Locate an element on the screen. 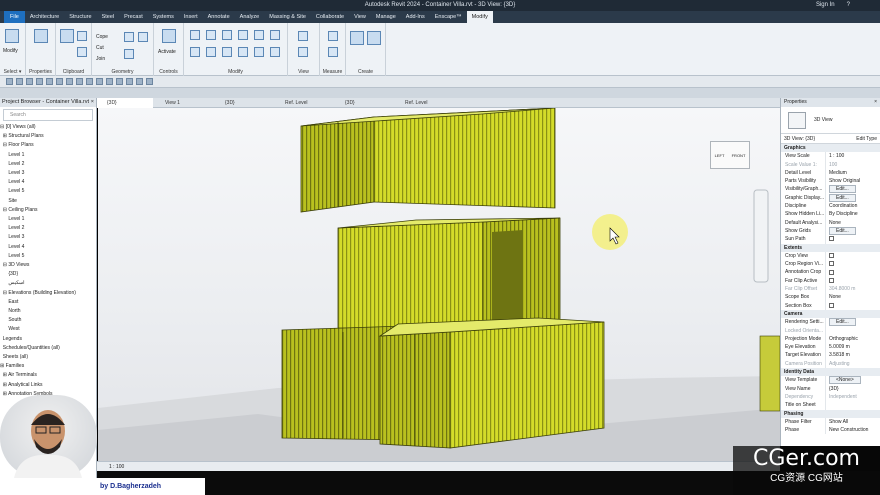 The image size is (880, 495). property-value: 100 is located at coordinates (852, 164).